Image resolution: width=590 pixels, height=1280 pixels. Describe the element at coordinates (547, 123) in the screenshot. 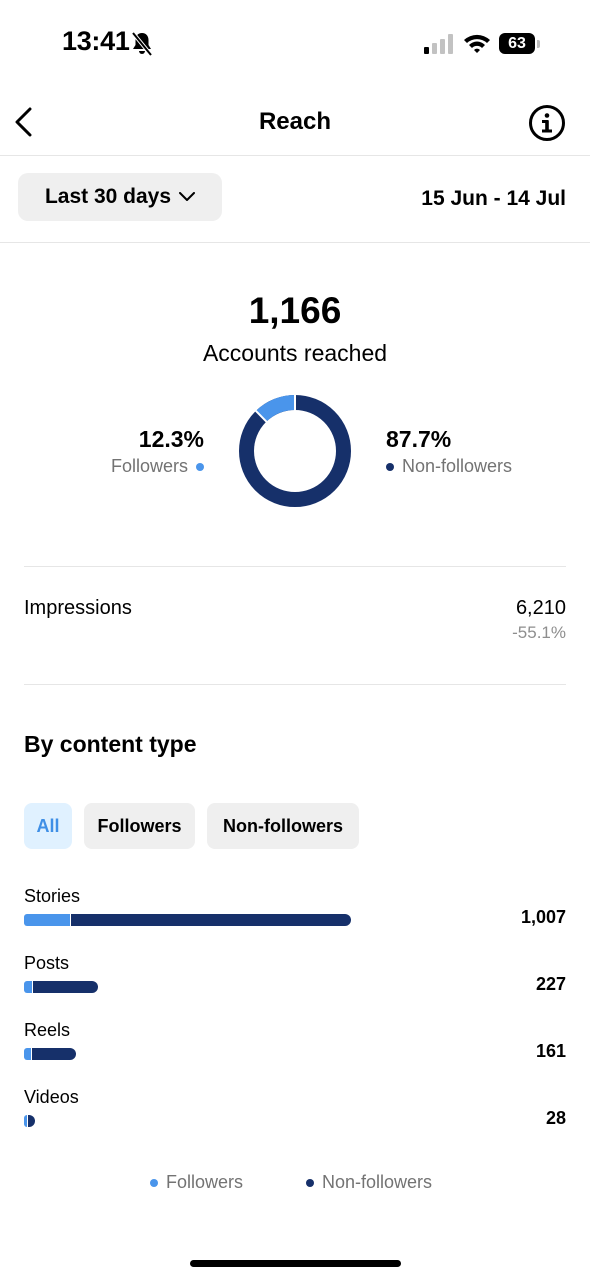

I see `info-icon` at that location.